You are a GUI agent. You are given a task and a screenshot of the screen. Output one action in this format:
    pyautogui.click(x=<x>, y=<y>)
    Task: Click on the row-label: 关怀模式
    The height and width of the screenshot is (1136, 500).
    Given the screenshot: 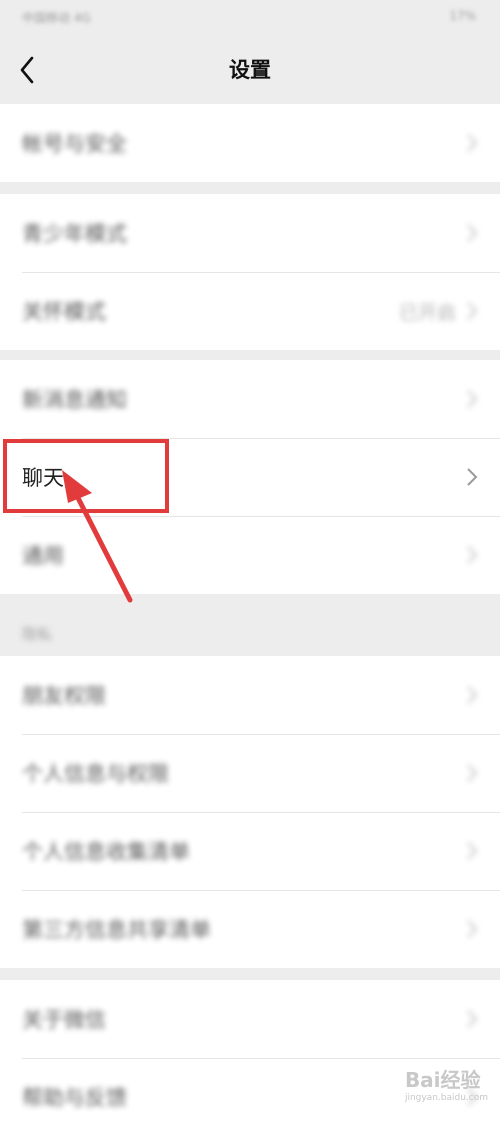 What is the action you would take?
    pyautogui.click(x=64, y=312)
    